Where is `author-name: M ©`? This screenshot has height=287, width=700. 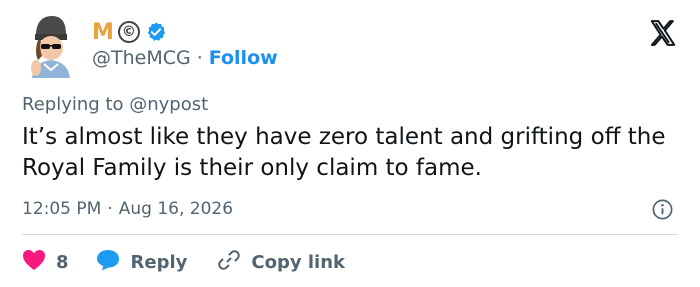
author-name: M © is located at coordinates (129, 32).